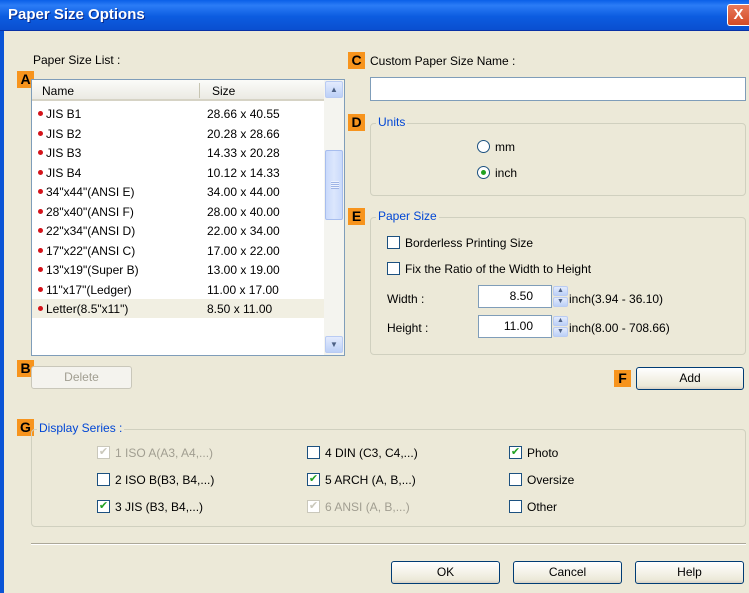 The width and height of the screenshot is (749, 593). I want to click on list-item-name: 13"x19"(Super B), so click(92, 270).